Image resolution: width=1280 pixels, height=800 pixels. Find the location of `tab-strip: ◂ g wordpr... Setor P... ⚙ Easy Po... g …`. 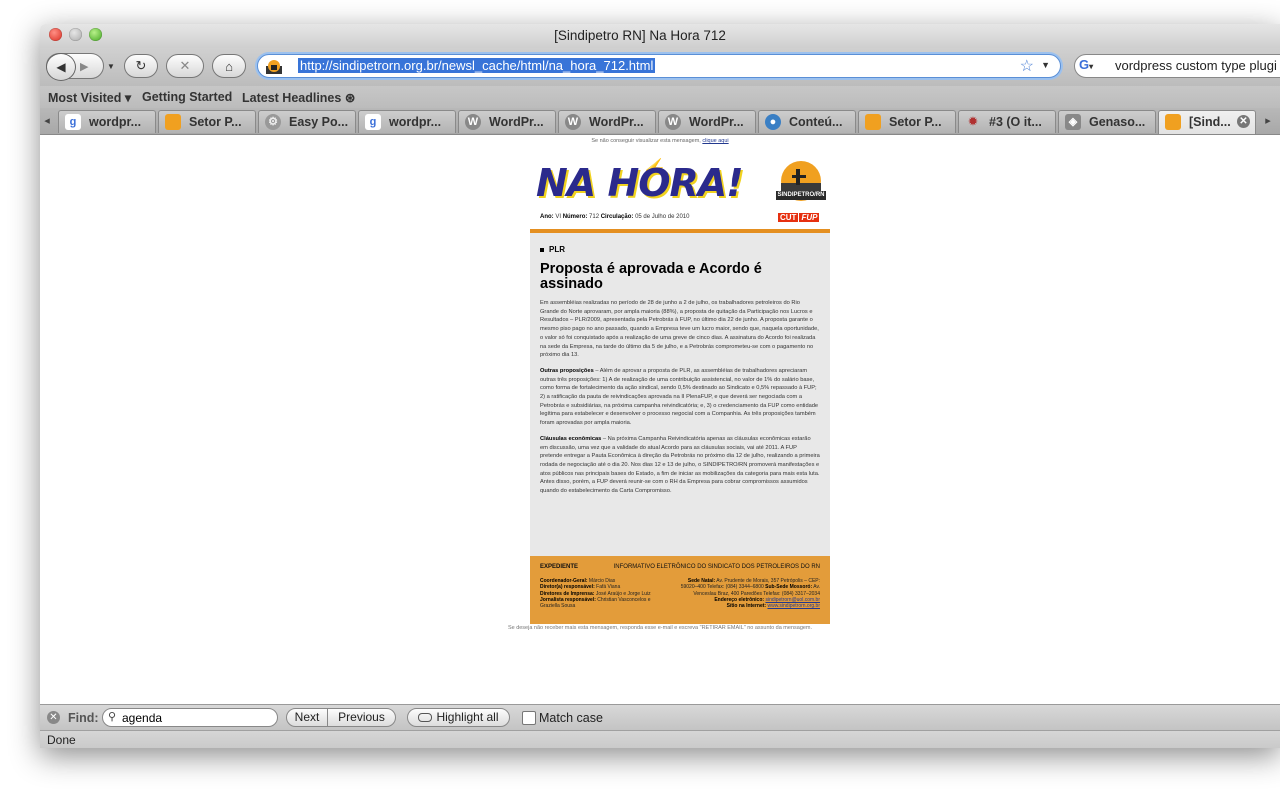

tab-strip: ◂ g wordpr... Setor P... ⚙ Easy Po... g … is located at coordinates (660, 121).